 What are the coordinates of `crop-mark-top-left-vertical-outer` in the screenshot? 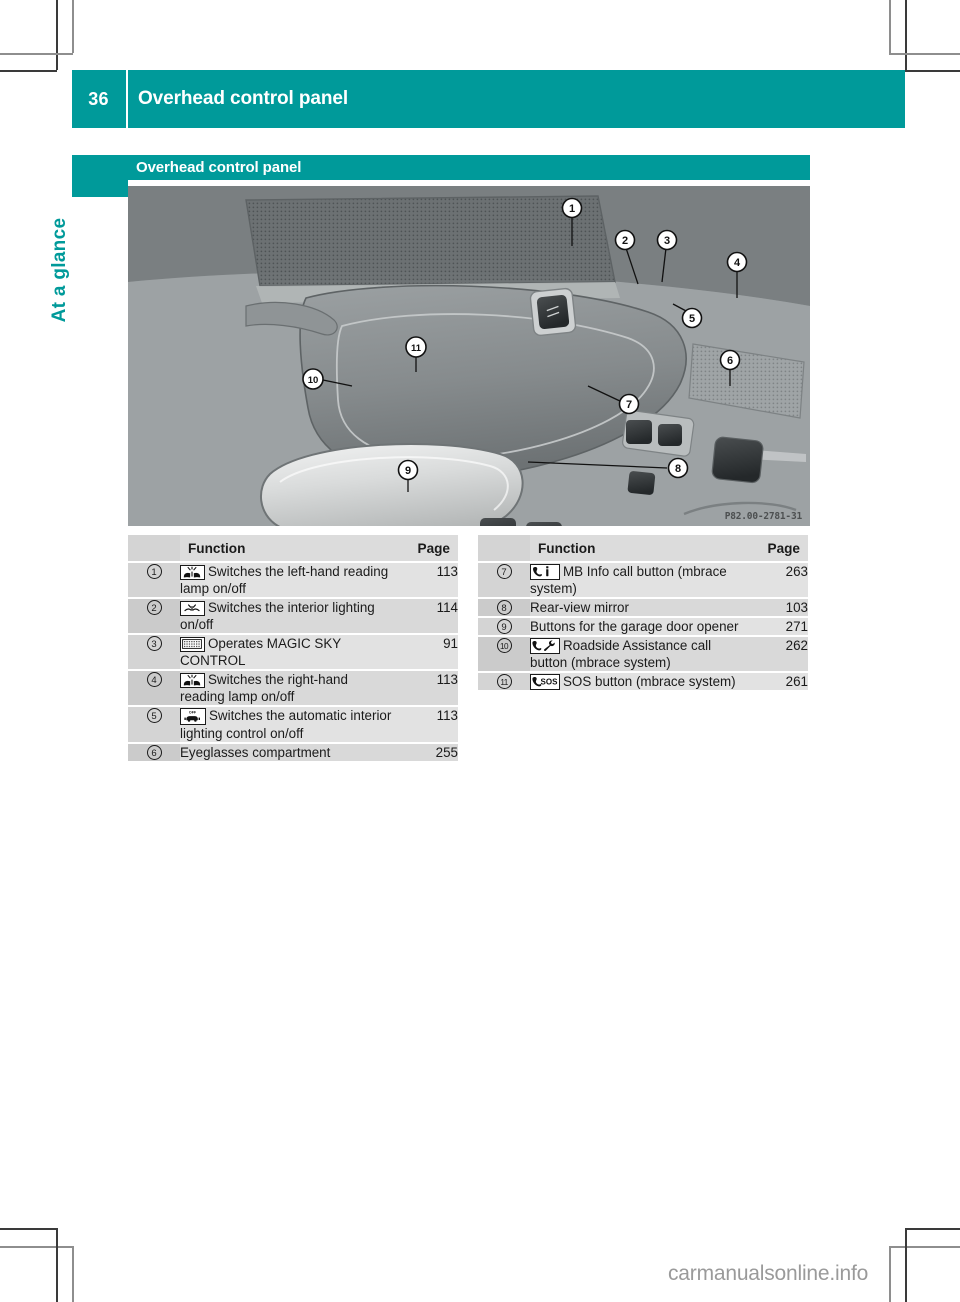 It's located at (57, 35).